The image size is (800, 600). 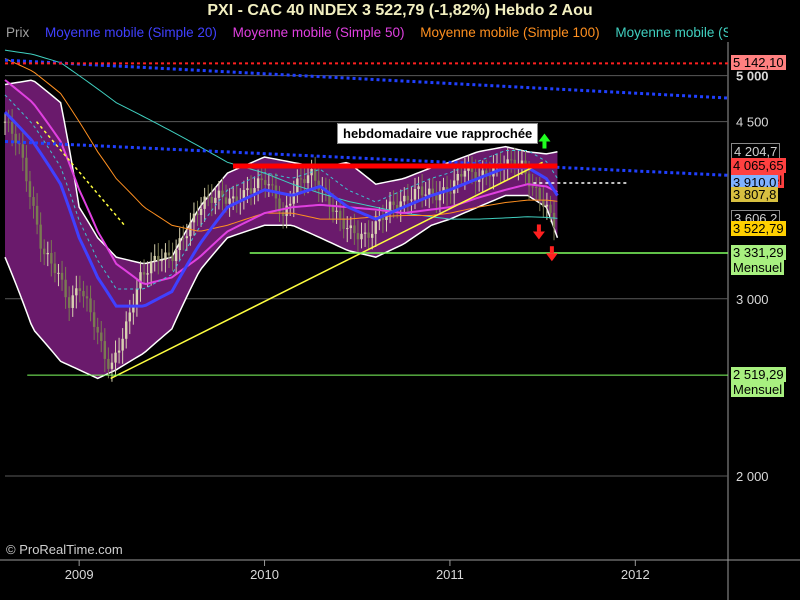 I want to click on chart-annotation: hebdomadaire vue rapprochée, so click(x=438, y=133).